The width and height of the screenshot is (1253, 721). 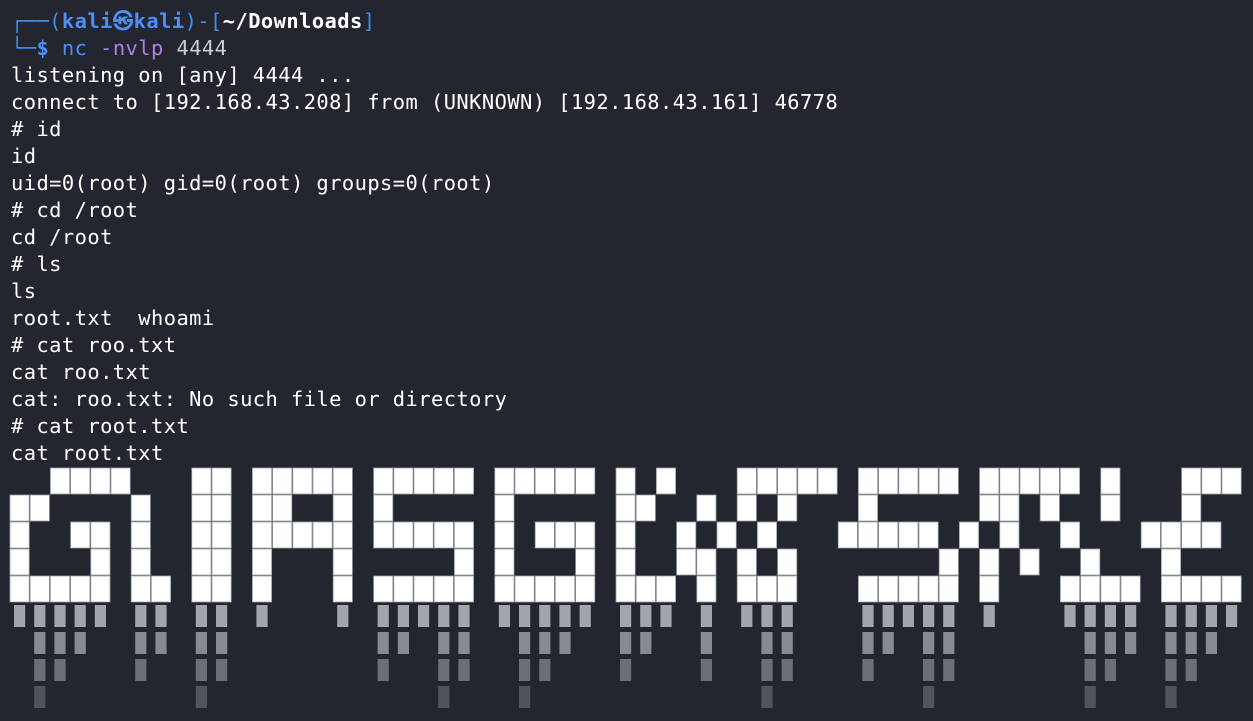 I want to click on prompt-host: kali, so click(x=159, y=21).